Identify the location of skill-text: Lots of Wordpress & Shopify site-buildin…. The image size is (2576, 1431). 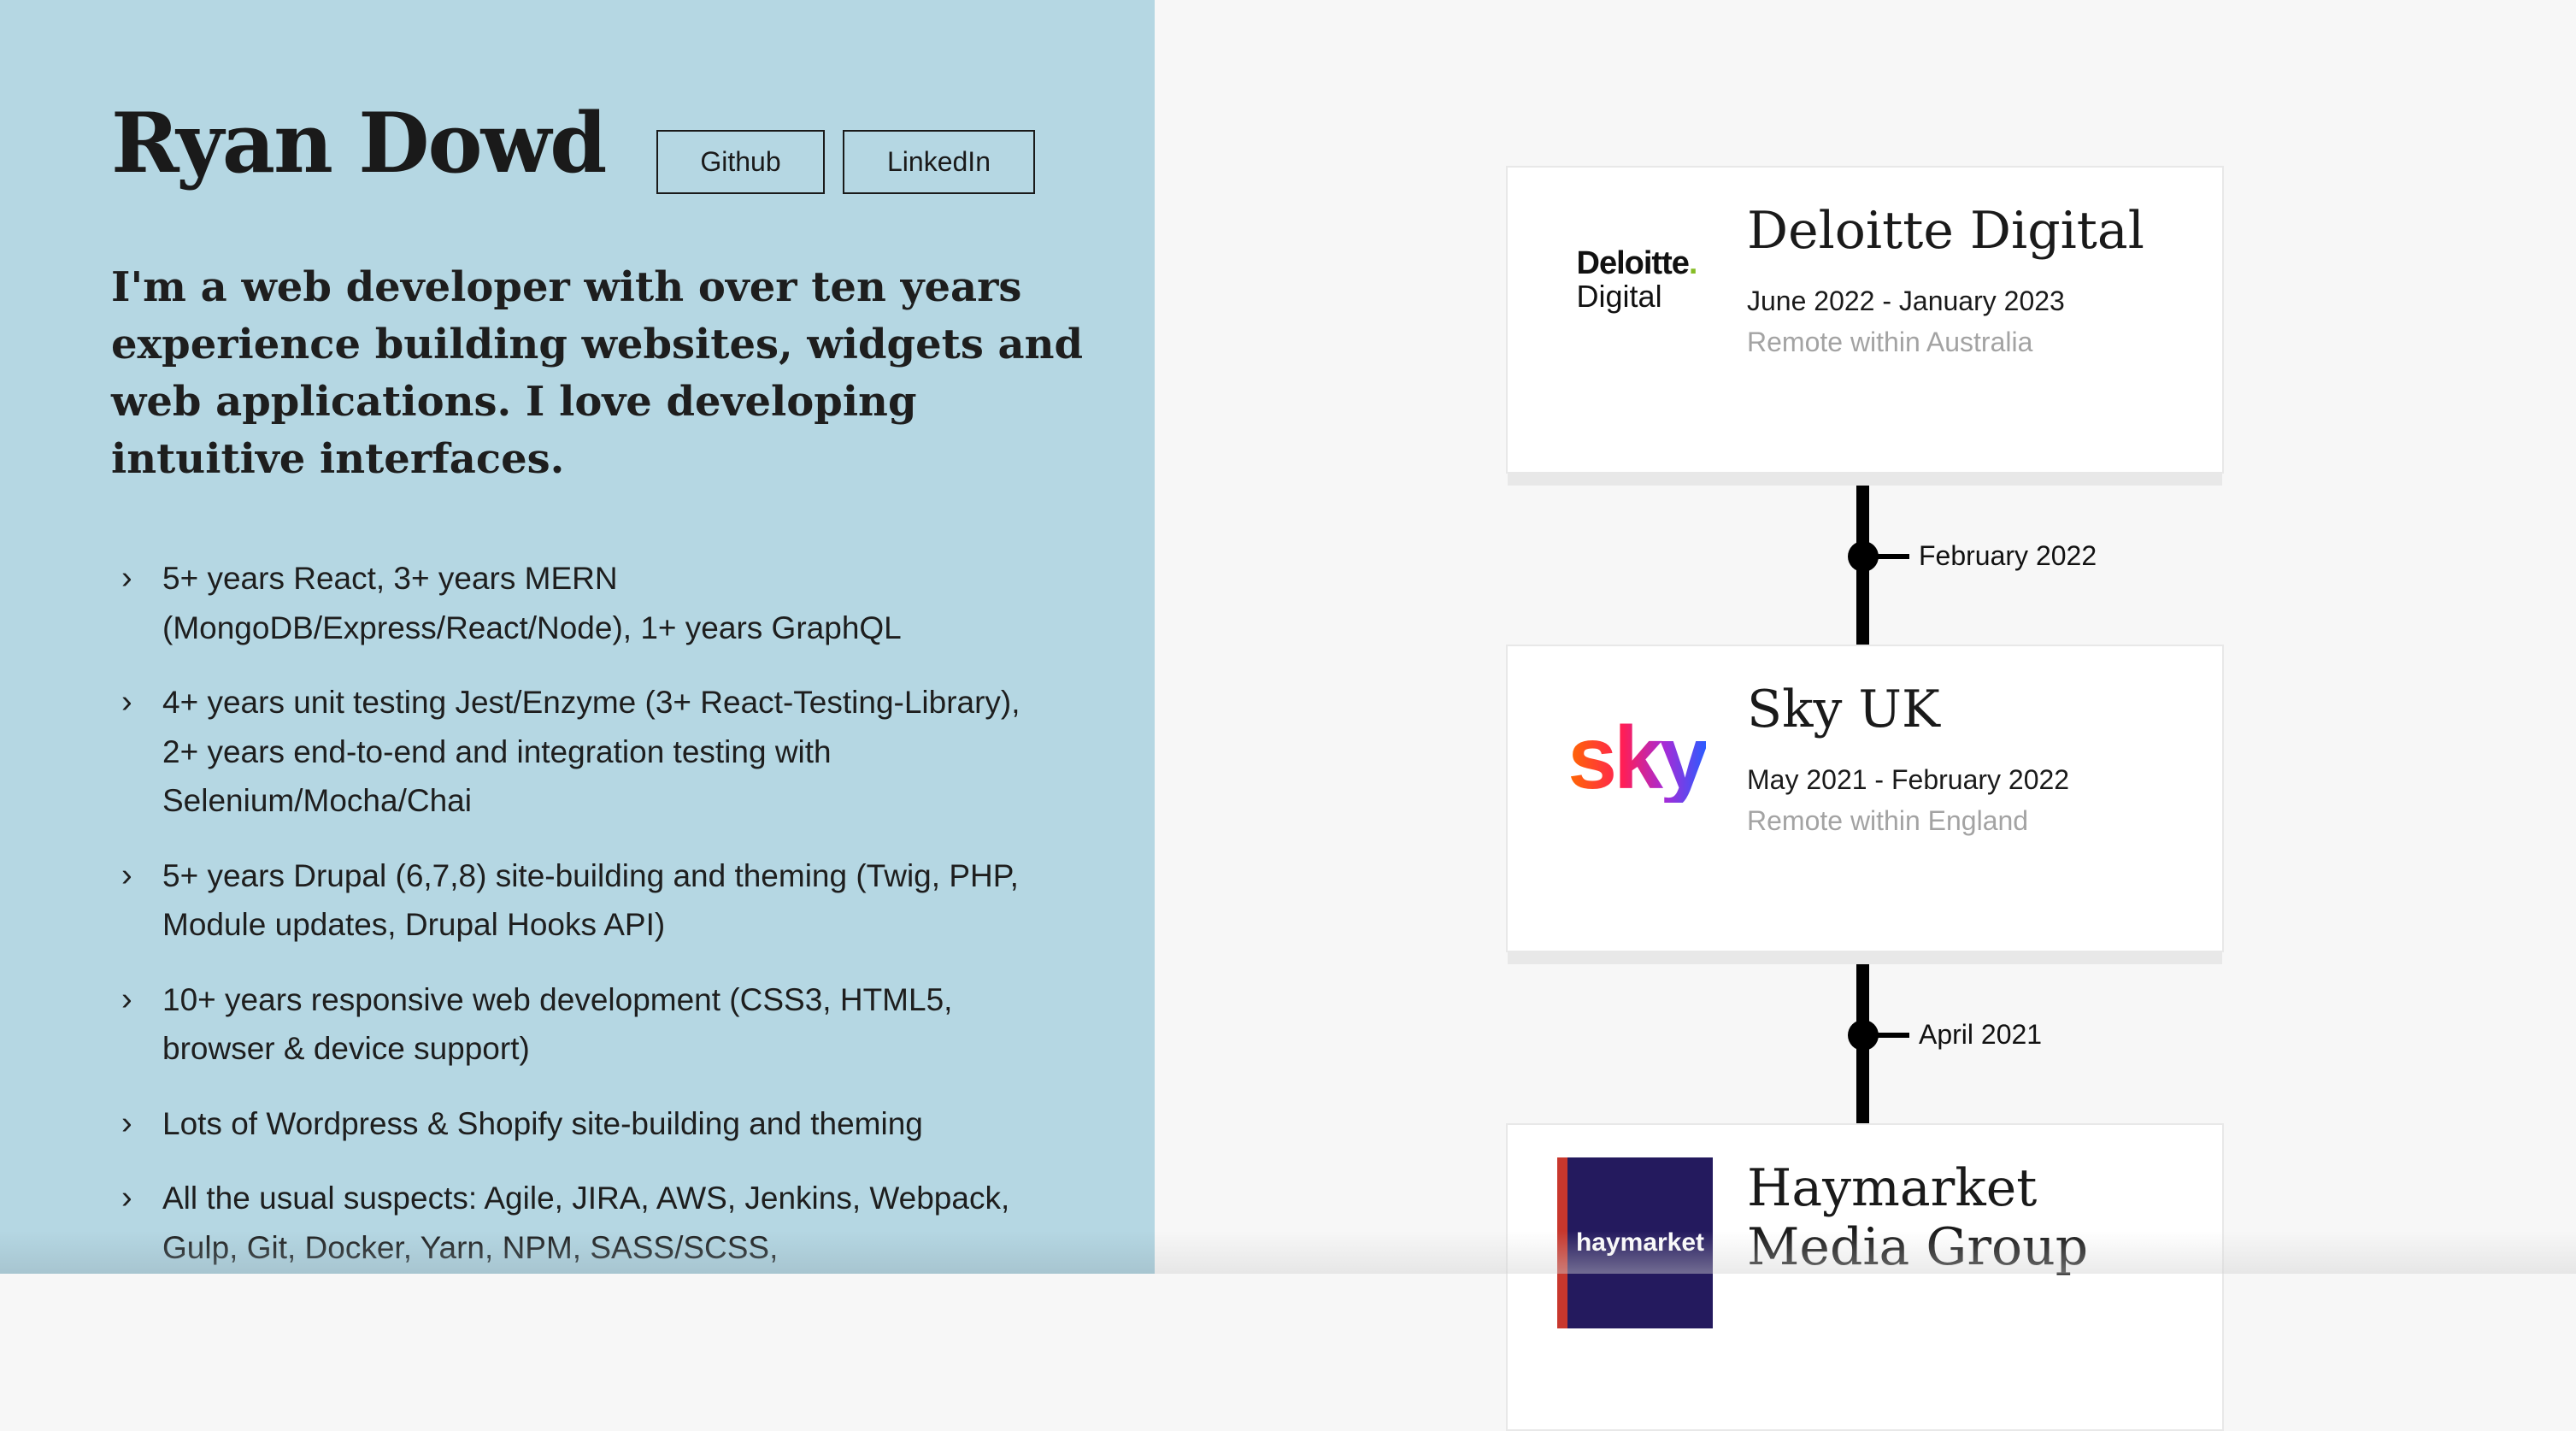
(542, 1123).